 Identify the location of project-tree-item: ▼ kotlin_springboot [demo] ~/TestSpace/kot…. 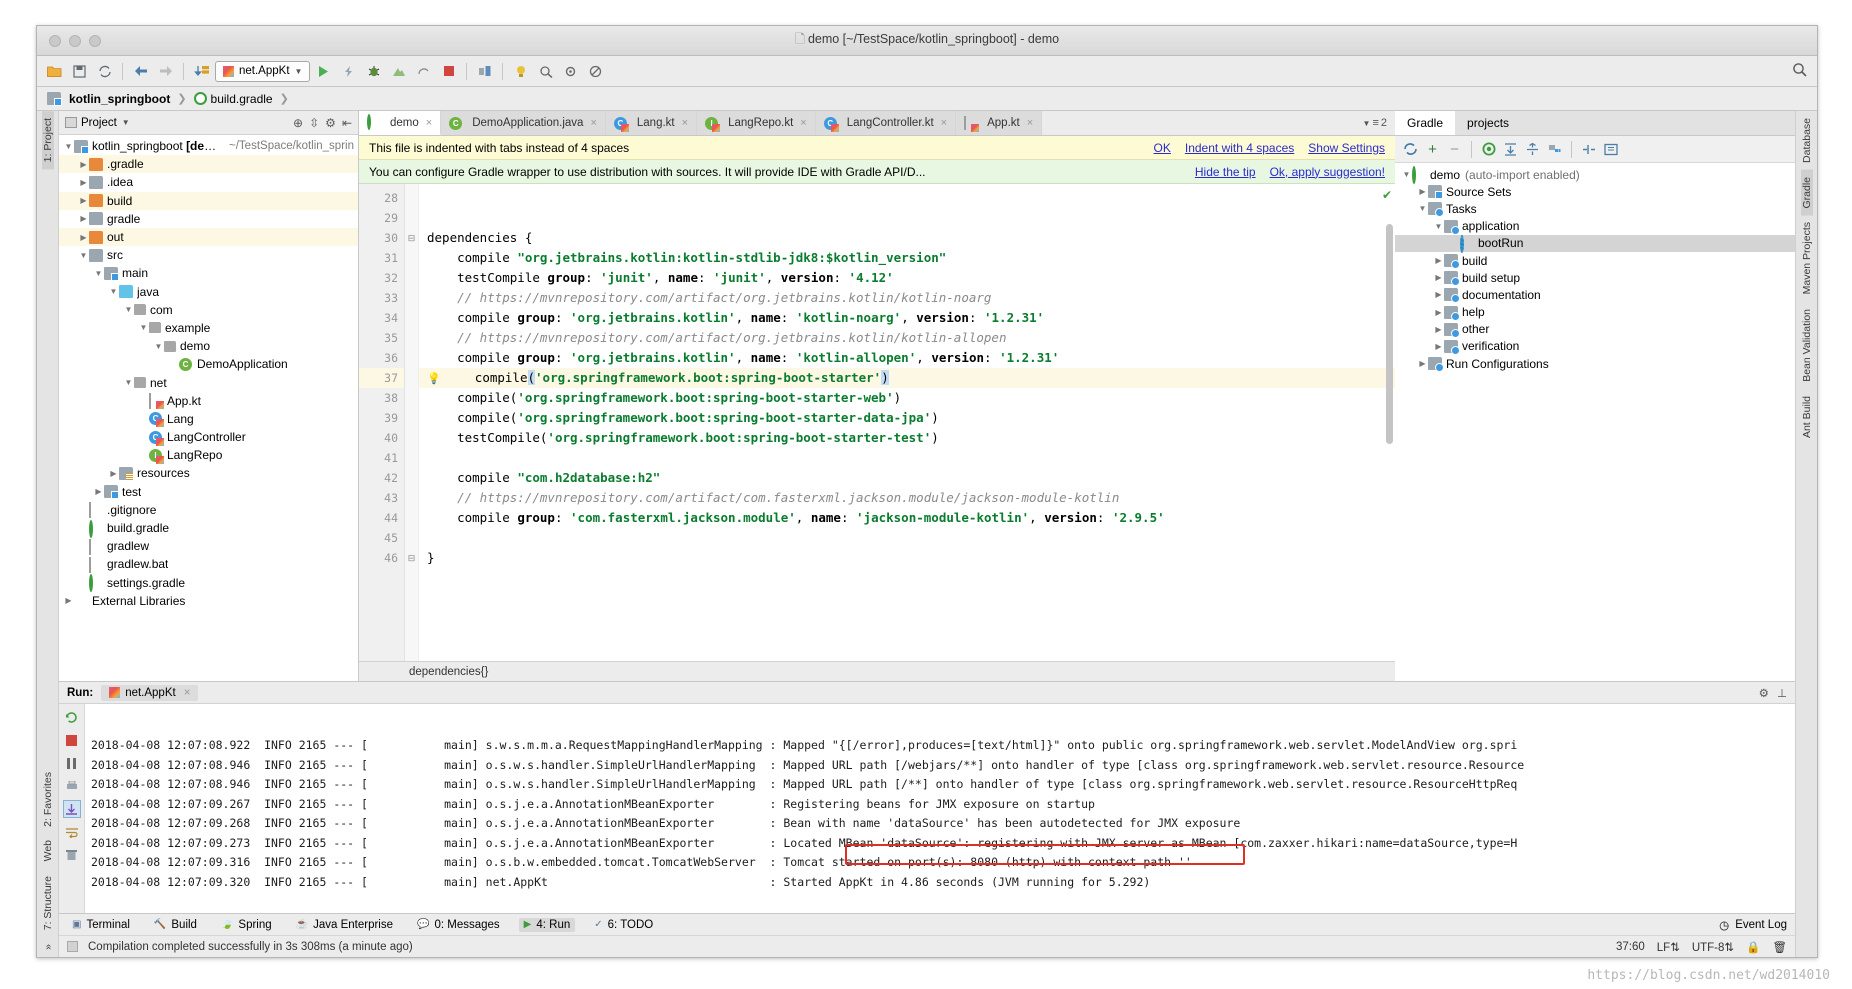
(208, 146).